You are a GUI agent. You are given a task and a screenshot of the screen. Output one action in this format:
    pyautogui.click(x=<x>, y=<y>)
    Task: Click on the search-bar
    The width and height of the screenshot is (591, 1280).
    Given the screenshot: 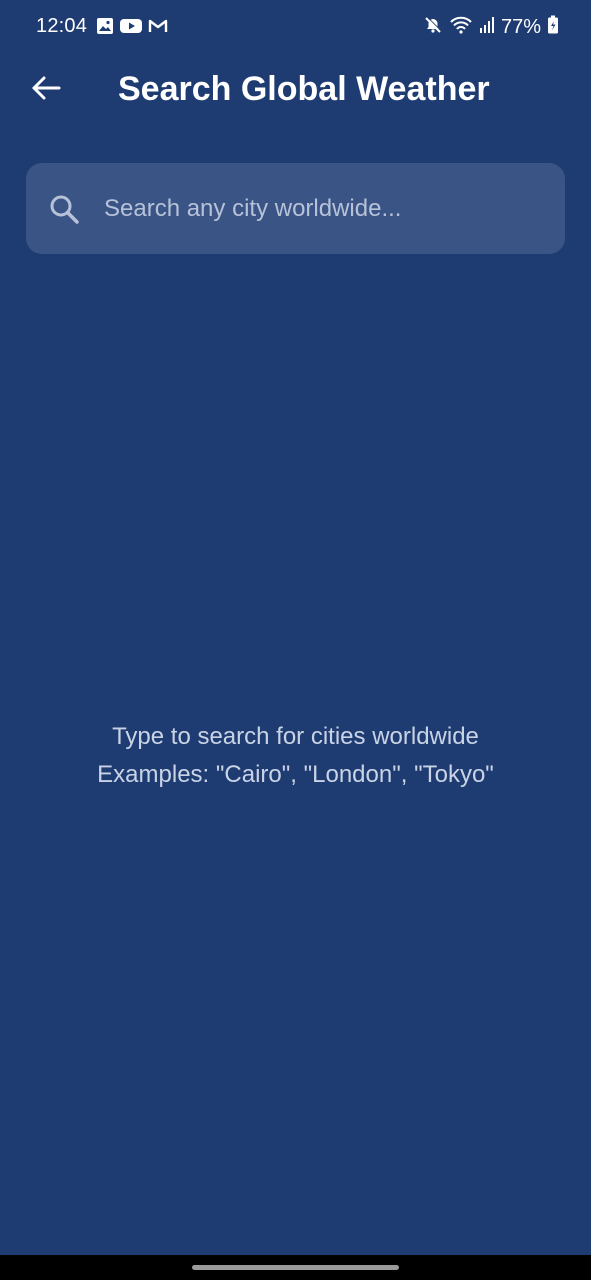 What is the action you would take?
    pyautogui.click(x=295, y=208)
    